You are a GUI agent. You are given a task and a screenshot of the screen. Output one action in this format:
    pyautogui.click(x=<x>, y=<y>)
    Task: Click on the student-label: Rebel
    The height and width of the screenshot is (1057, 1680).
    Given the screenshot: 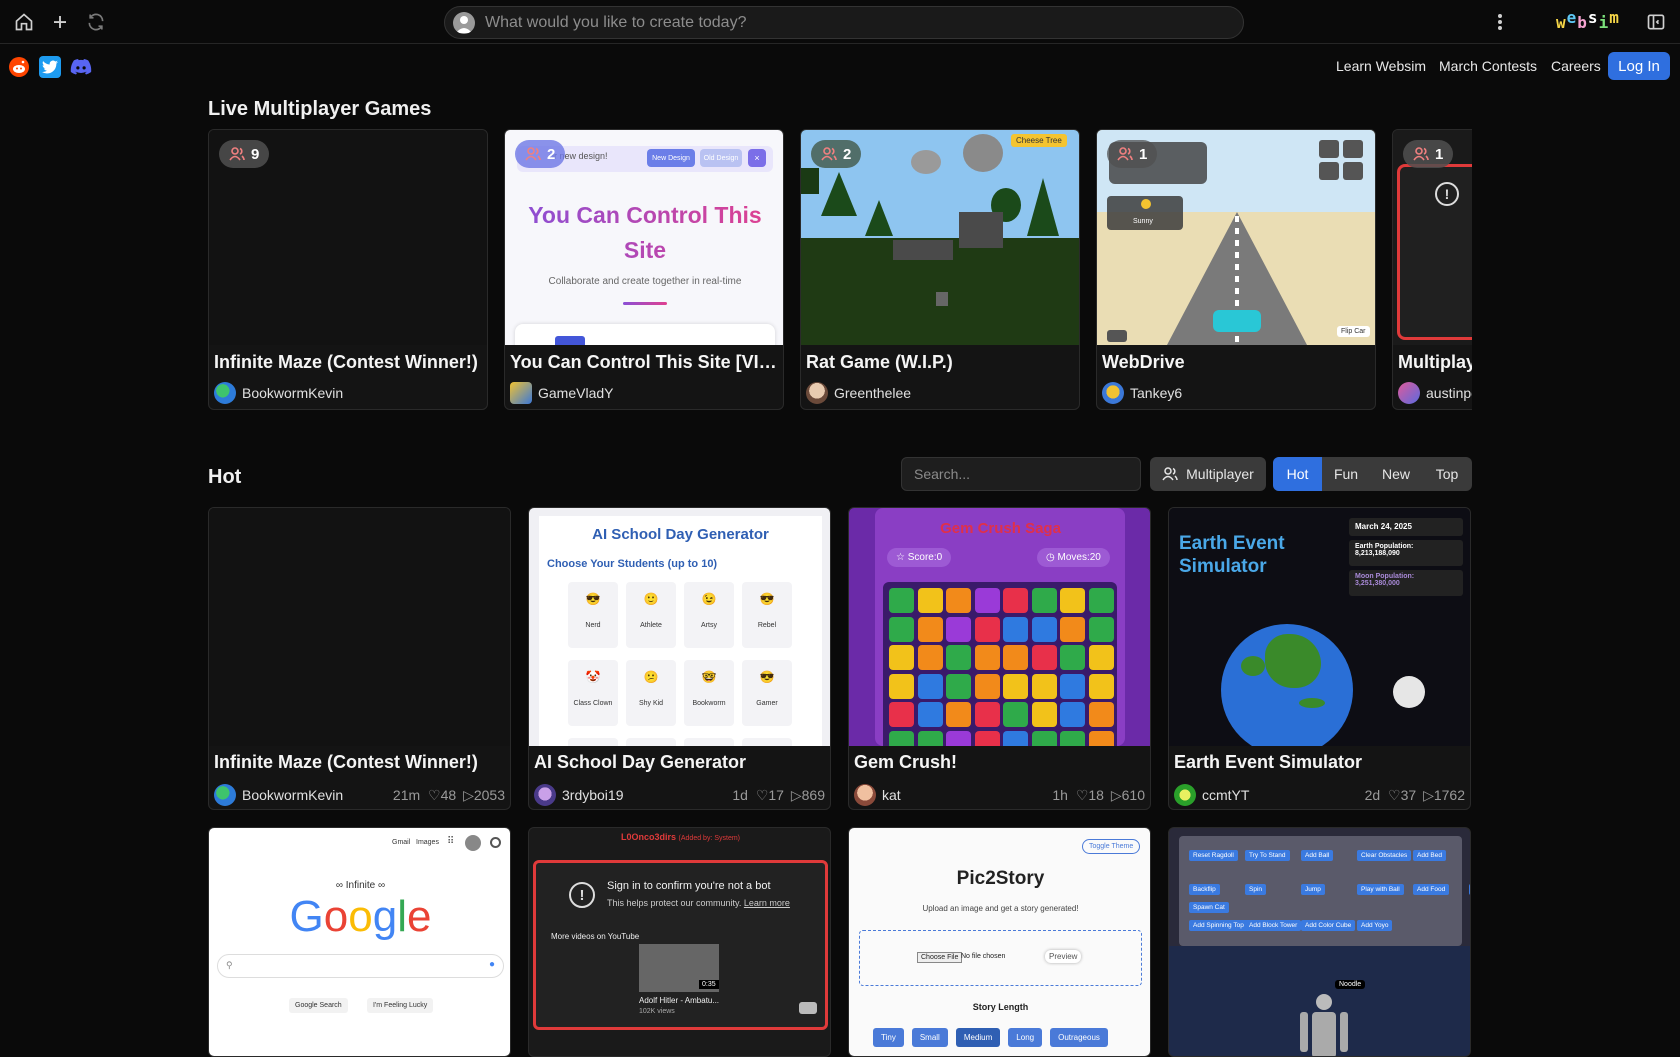 What is the action you would take?
    pyautogui.click(x=767, y=625)
    